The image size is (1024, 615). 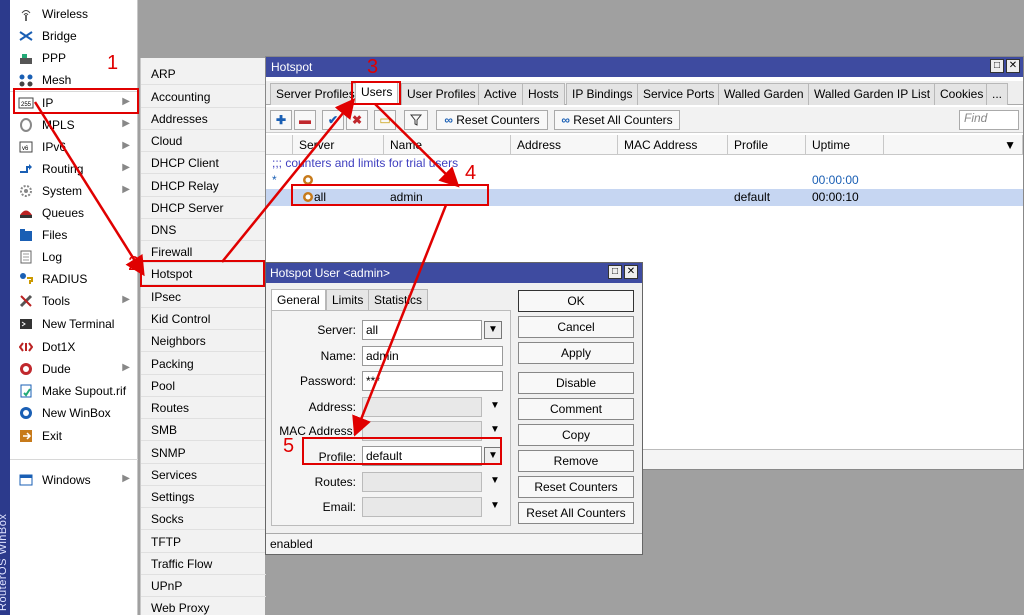 I want to click on tab-user-profiles: User Profiles, so click(x=441, y=94).